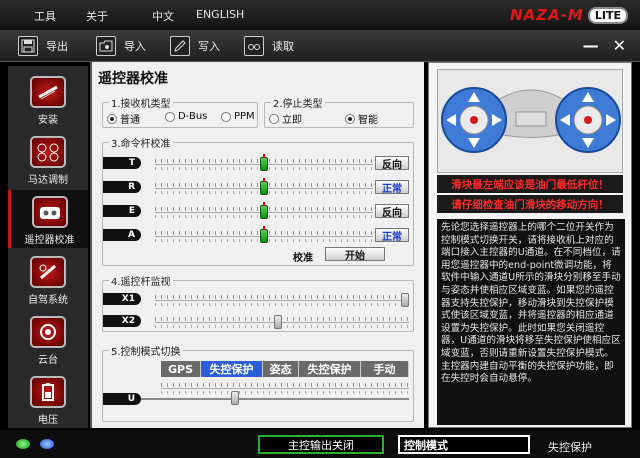 The height and width of the screenshot is (458, 640). Describe the element at coordinates (146, 350) in the screenshot. I see `mode-switch-label: 5.控制模式切换` at that location.